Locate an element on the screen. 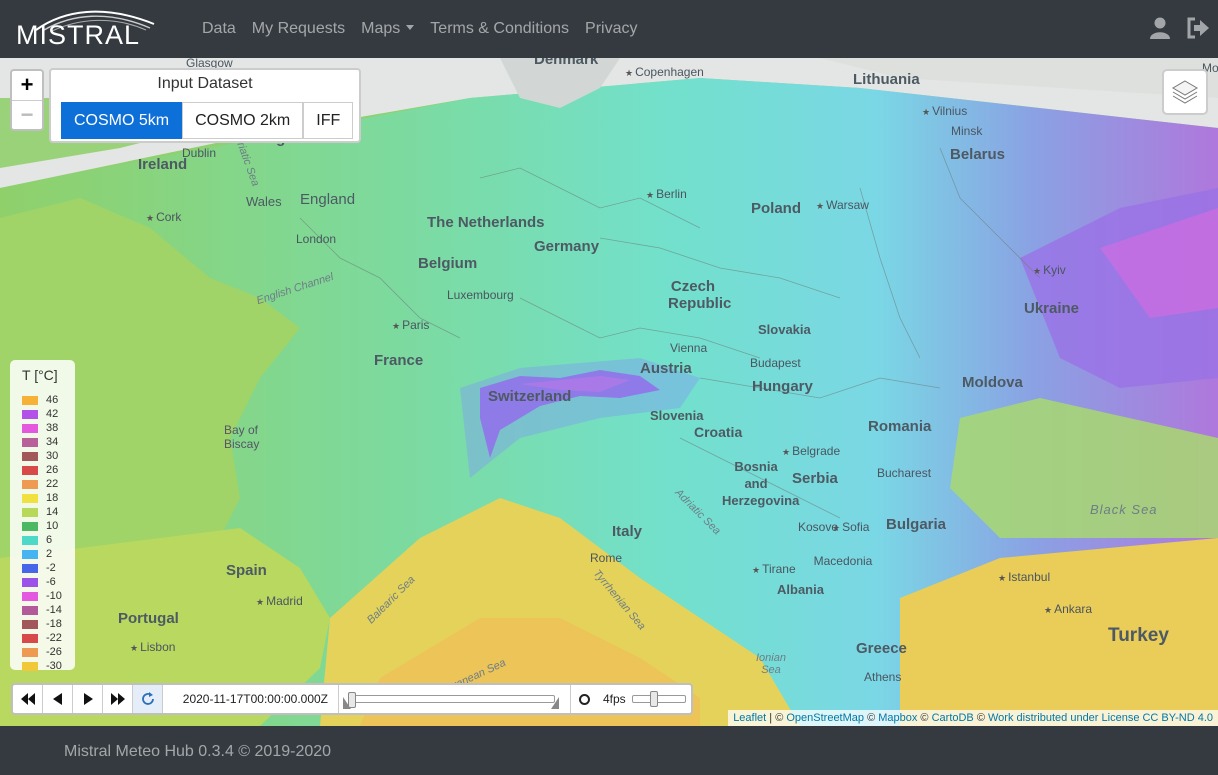 The width and height of the screenshot is (1218, 775). map-label-city: Tirane is located at coordinates (774, 569).